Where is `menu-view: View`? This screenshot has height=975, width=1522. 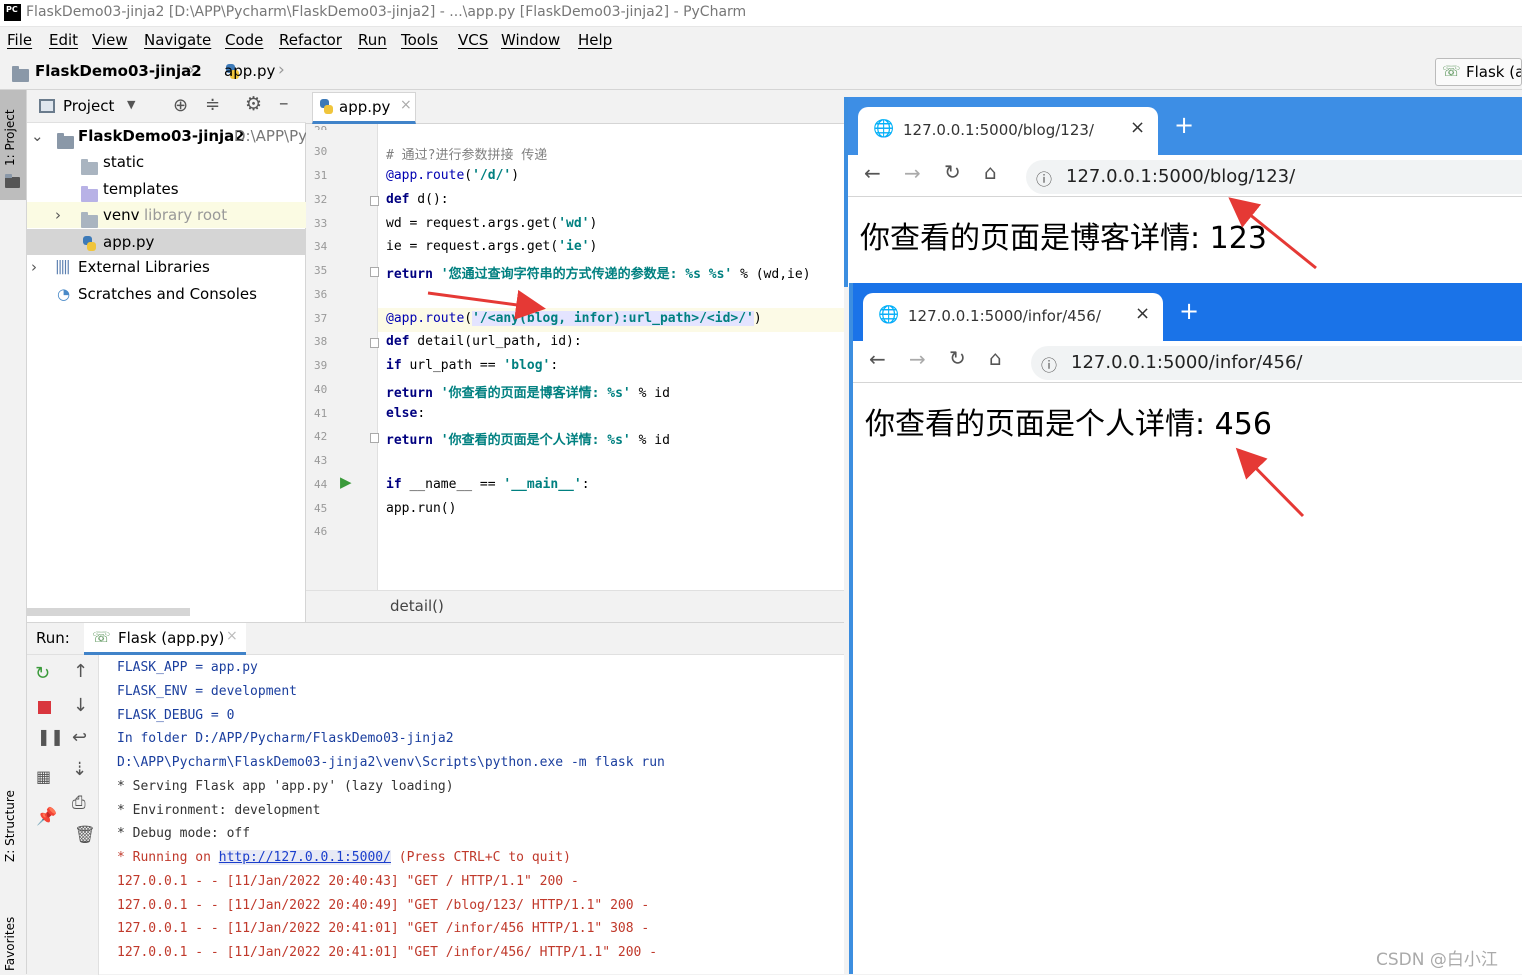
menu-view: View is located at coordinates (110, 40).